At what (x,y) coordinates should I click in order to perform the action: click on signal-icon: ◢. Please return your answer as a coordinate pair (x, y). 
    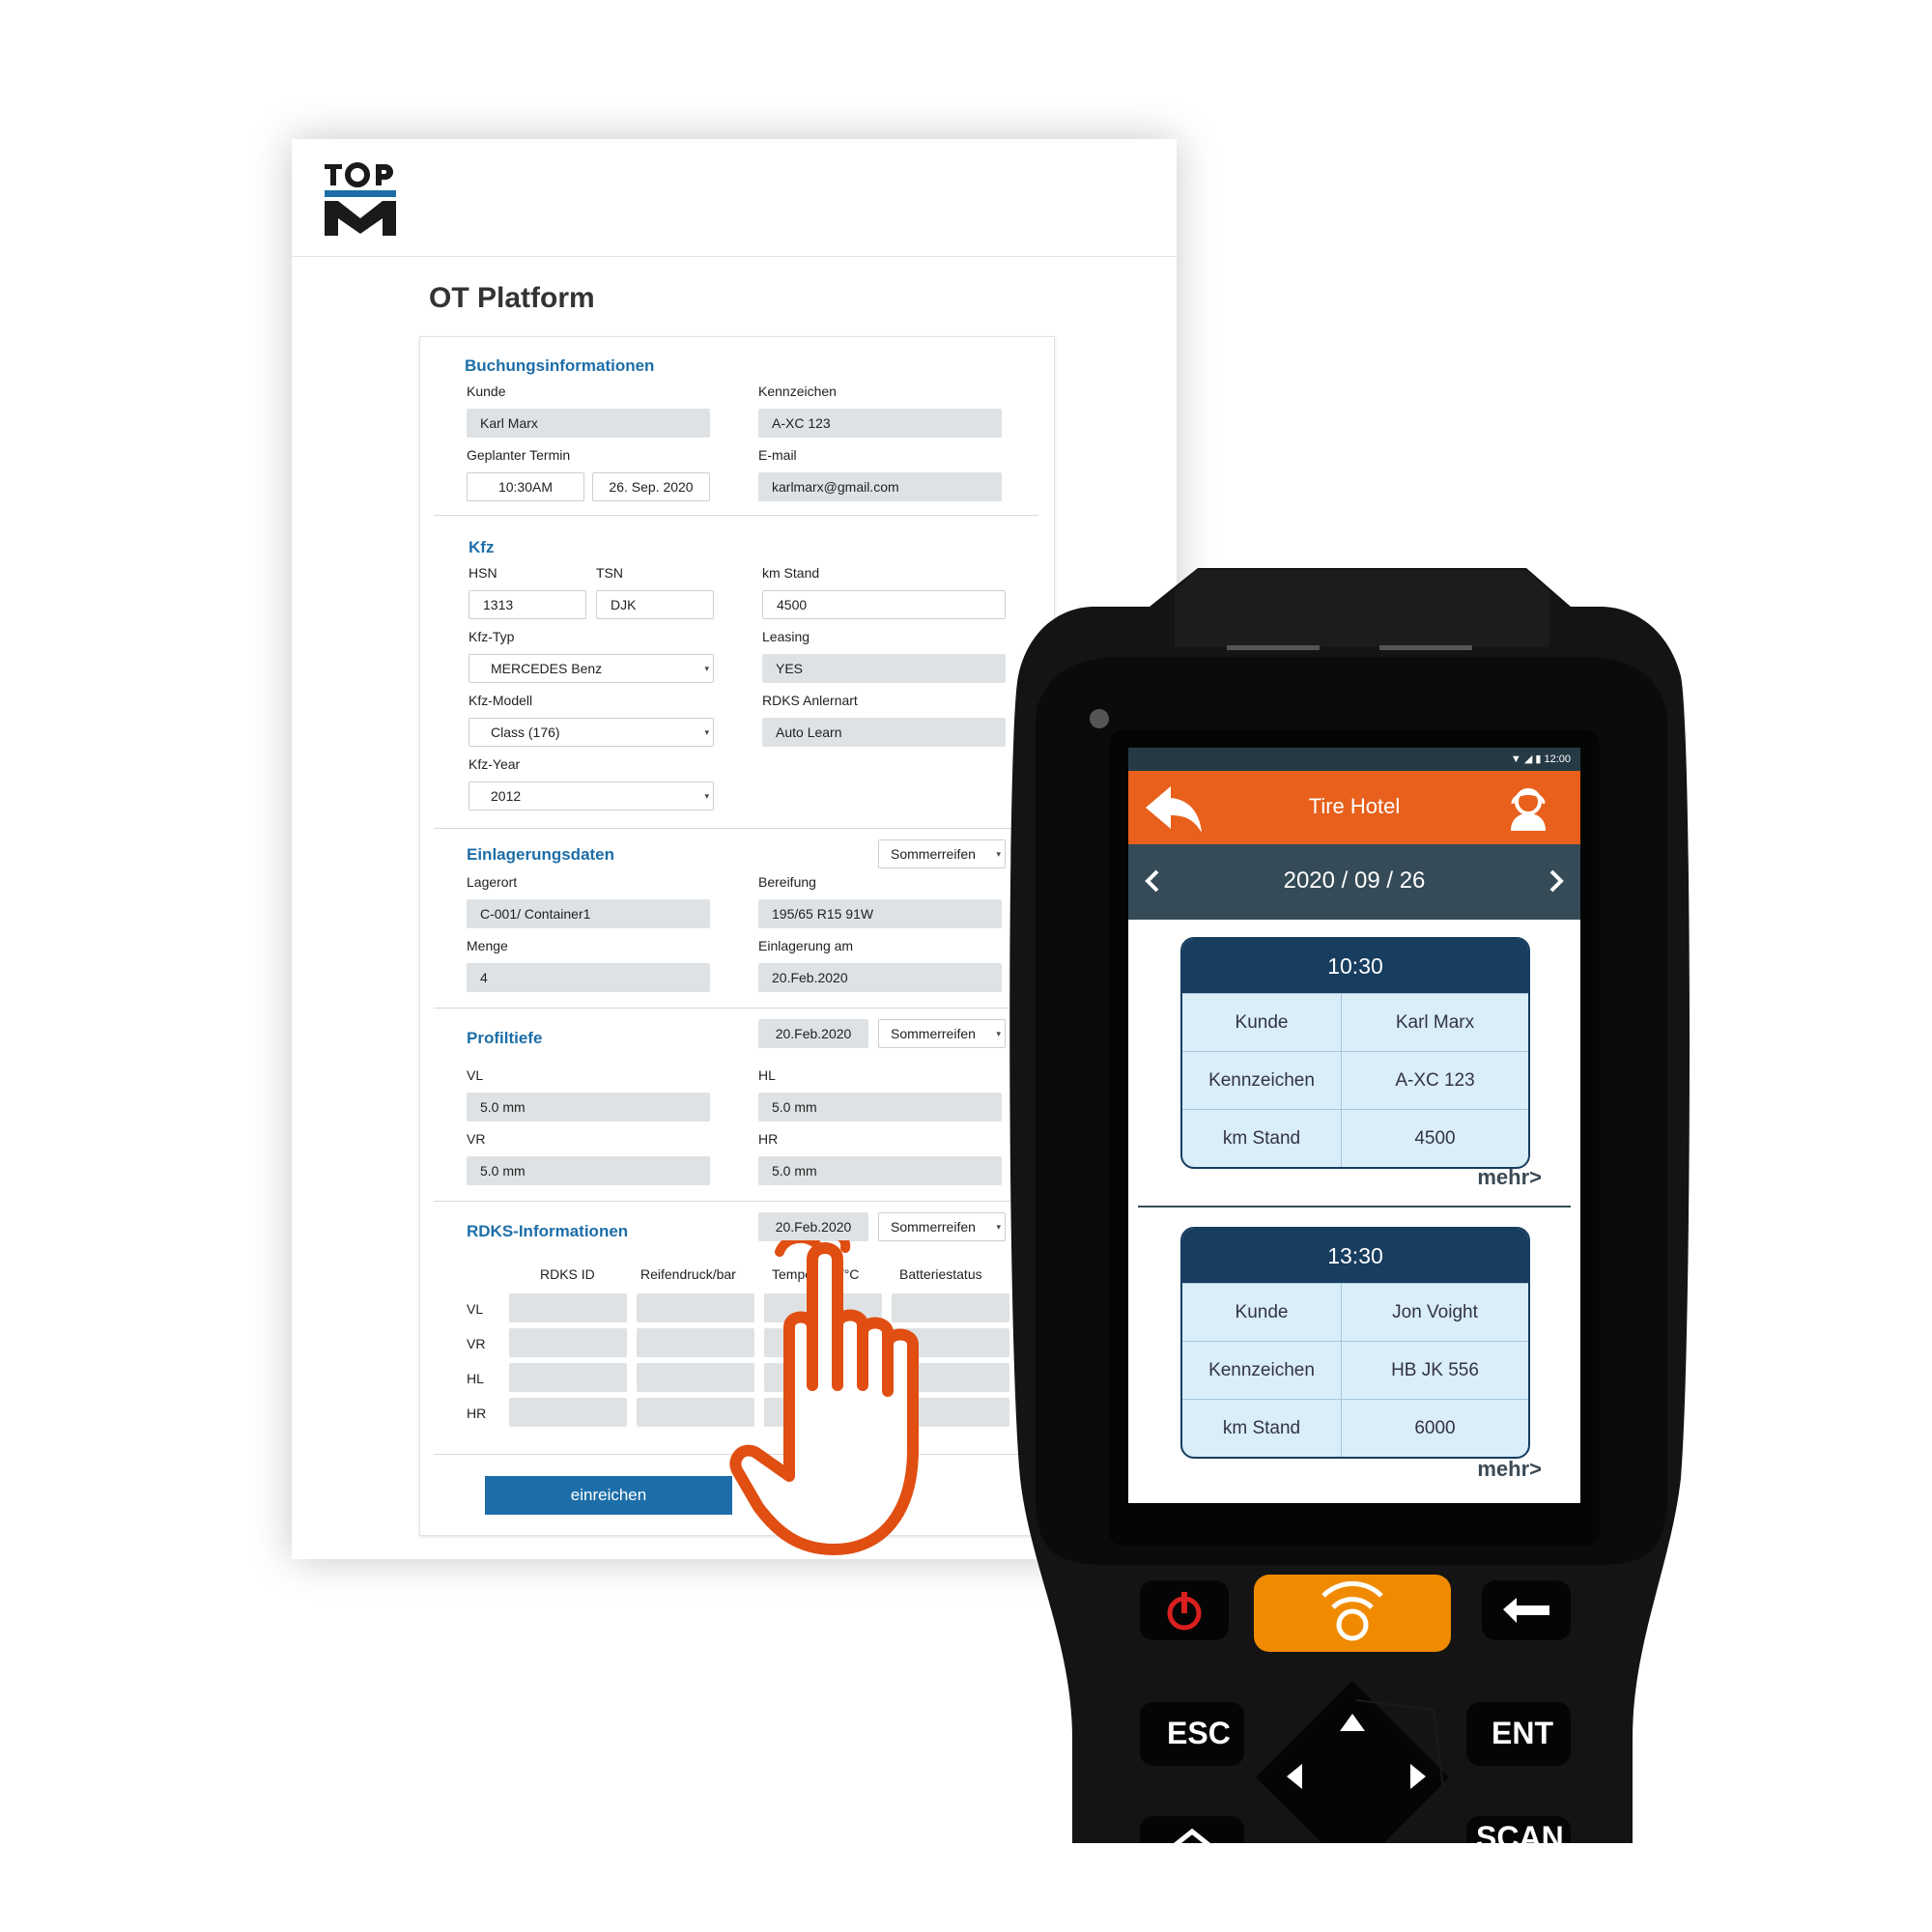
    Looking at the image, I should click on (1528, 759).